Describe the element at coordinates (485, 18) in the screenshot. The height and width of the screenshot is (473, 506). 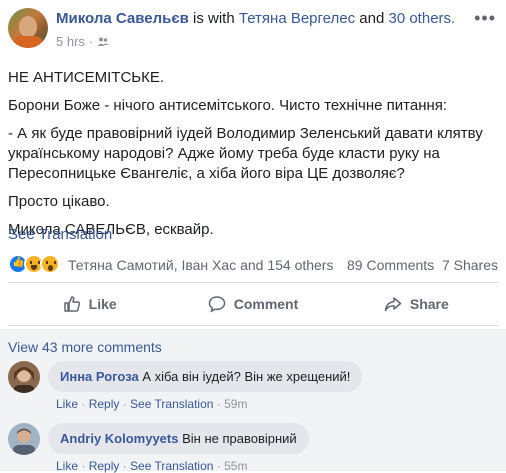
I see `more-horizontal-icon: •••` at that location.